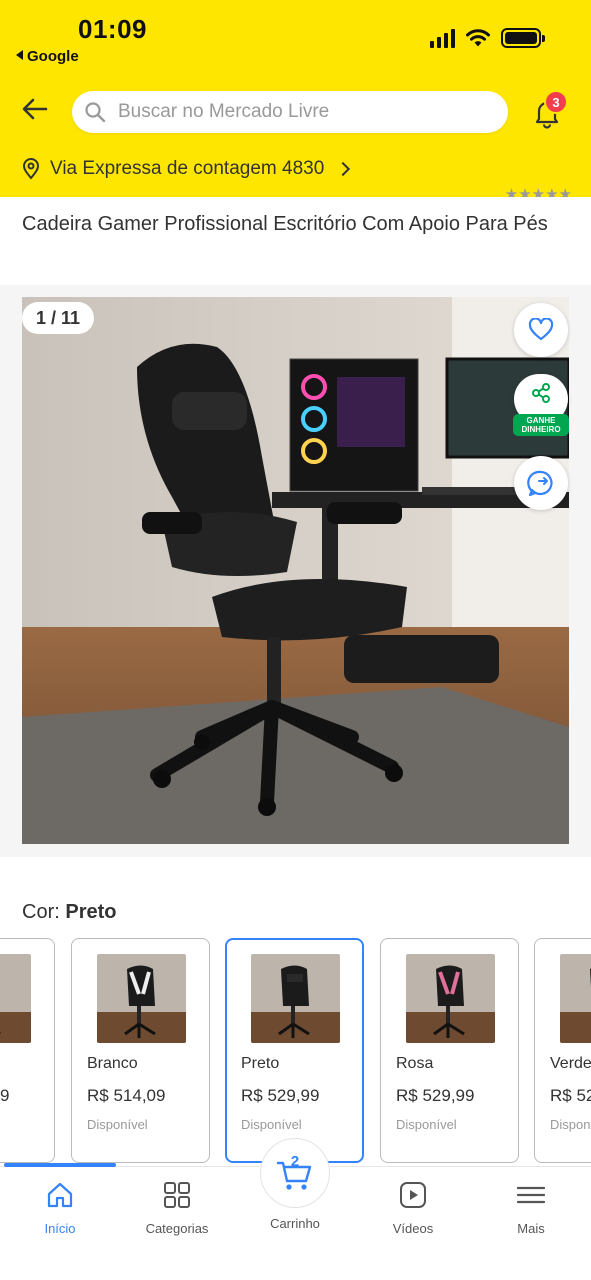  I want to click on nav-item-videos: Vídeos, so click(413, 1208).